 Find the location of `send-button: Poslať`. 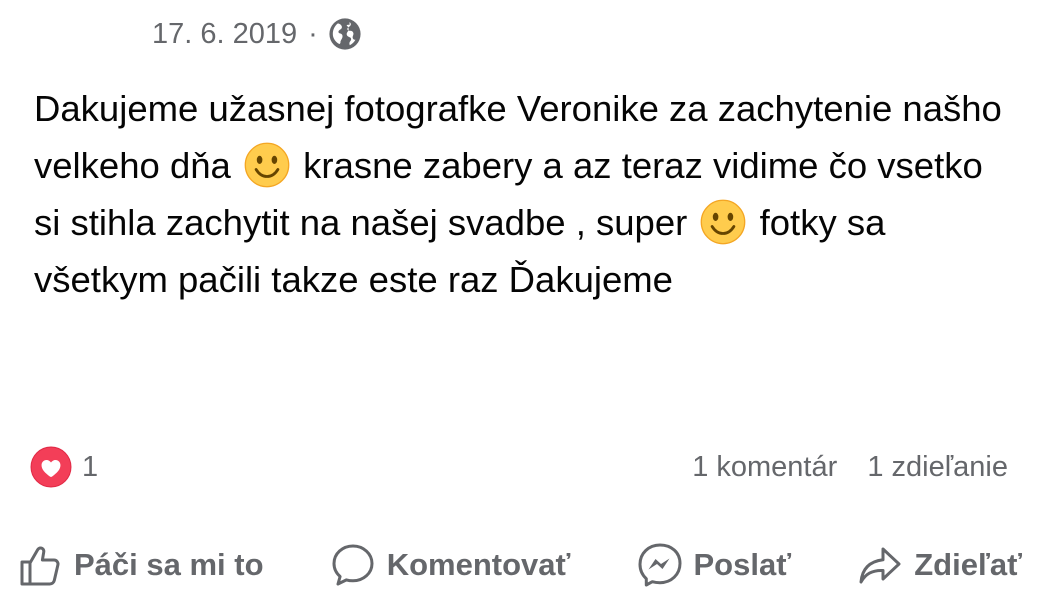

send-button: Poslať is located at coordinates (714, 565).